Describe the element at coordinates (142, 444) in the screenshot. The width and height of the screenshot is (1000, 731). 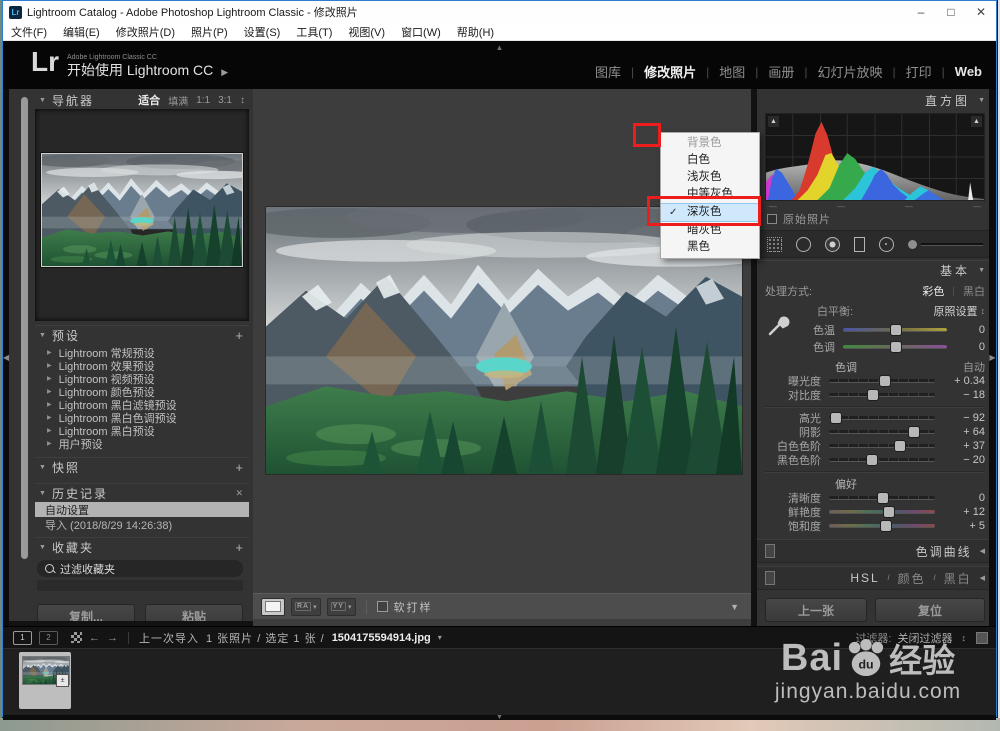
I see `preset-item: ▶ 用户预设` at that location.